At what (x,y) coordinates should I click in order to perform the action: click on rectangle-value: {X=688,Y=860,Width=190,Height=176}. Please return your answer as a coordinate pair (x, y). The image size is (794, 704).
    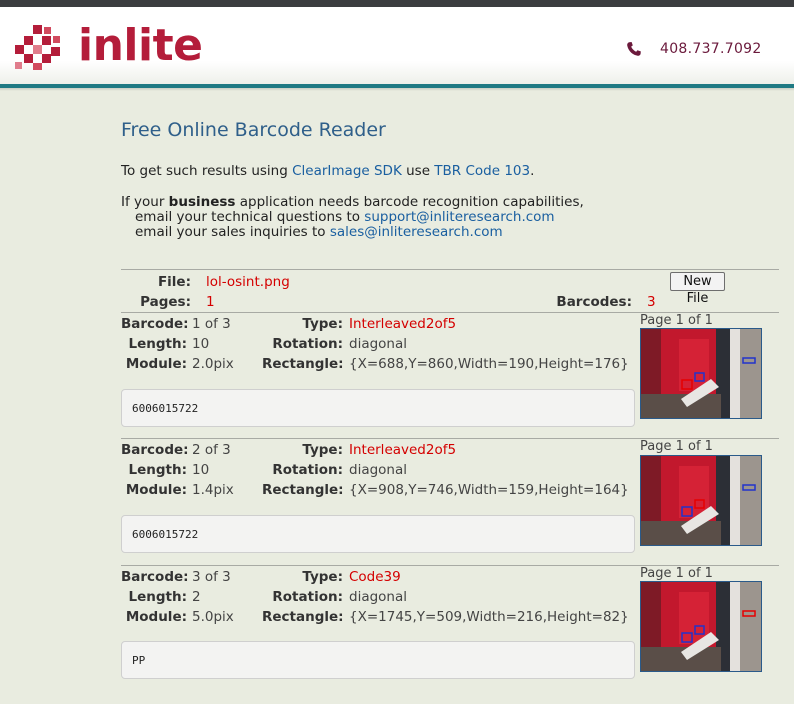
    Looking at the image, I should click on (489, 364).